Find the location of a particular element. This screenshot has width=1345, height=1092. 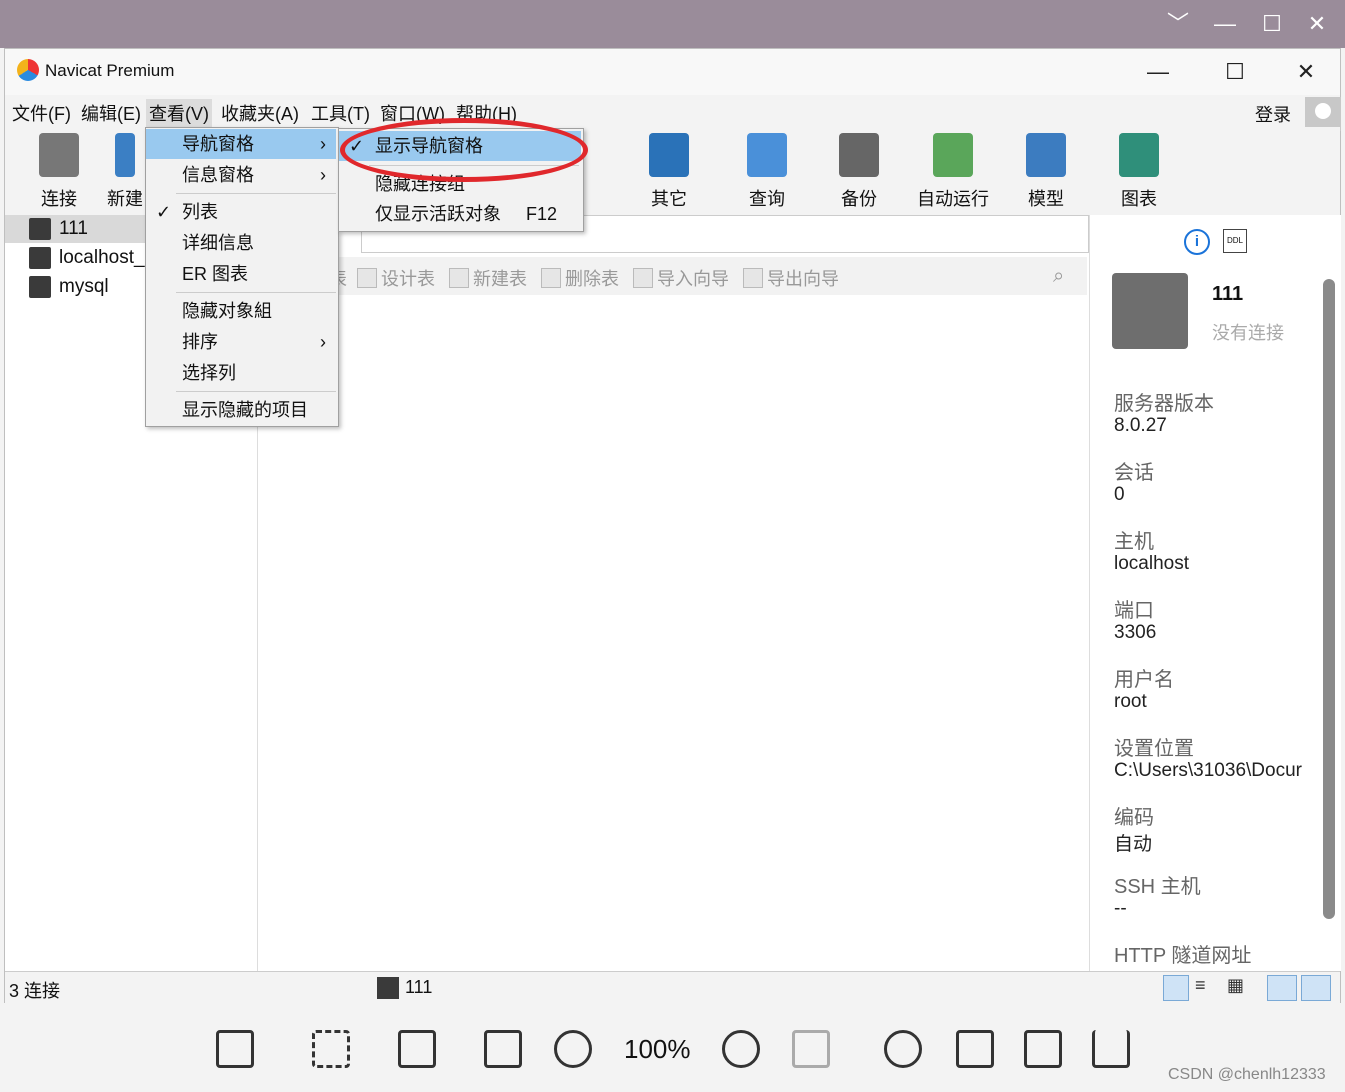

connect-button: 连接 is located at coordinates (59, 172).